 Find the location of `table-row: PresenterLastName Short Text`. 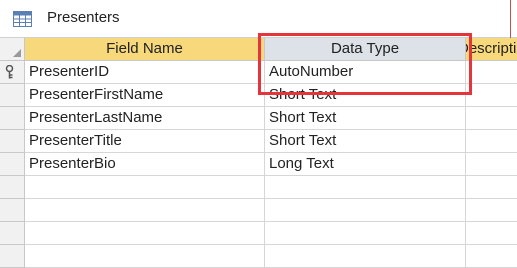

table-row: PresenterLastName Short Text is located at coordinates (258, 118).